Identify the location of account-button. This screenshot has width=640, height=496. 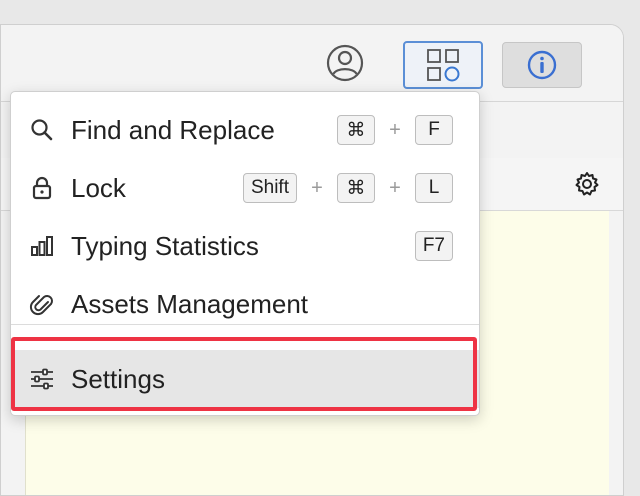
(345, 63).